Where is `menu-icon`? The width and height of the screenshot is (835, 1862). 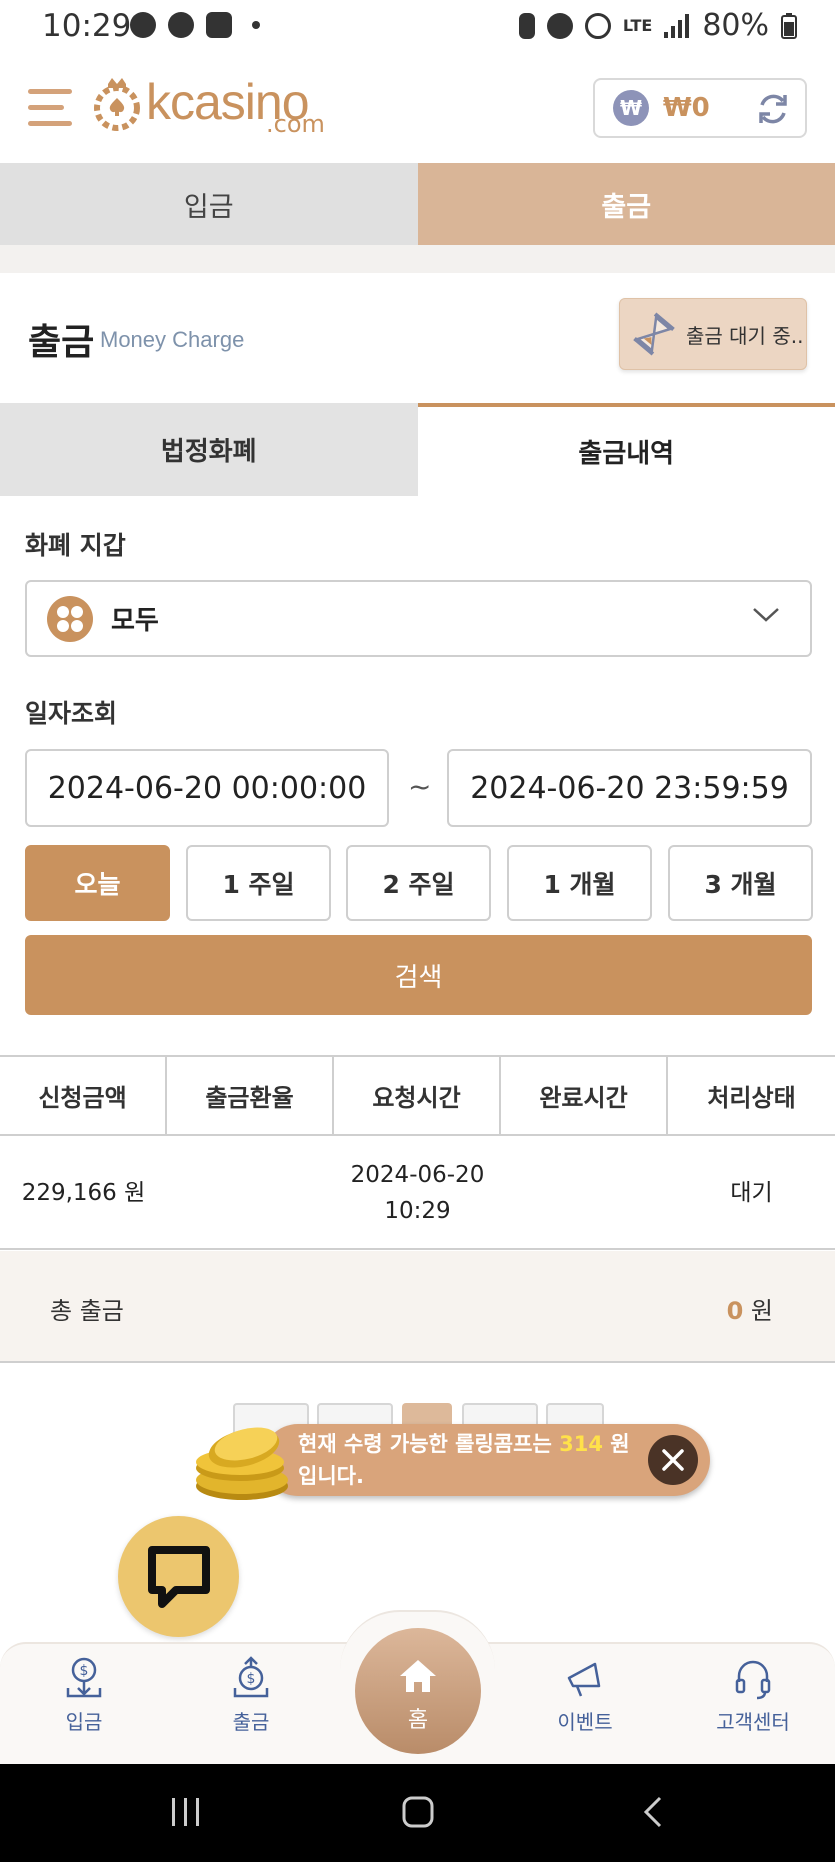 menu-icon is located at coordinates (50, 108).